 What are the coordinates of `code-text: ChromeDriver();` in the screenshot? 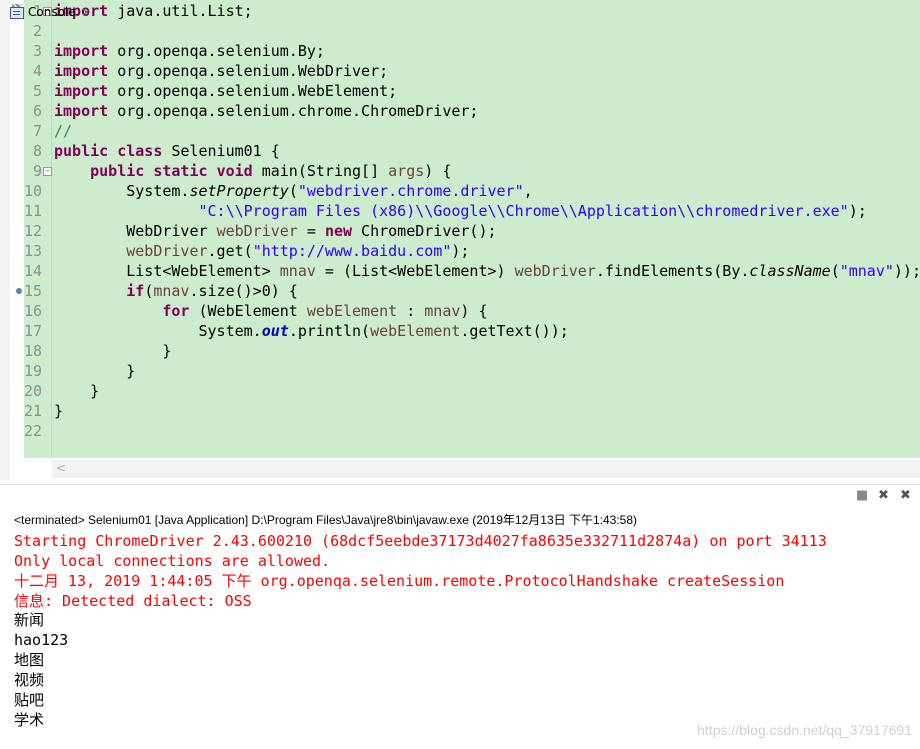 It's located at (424, 231).